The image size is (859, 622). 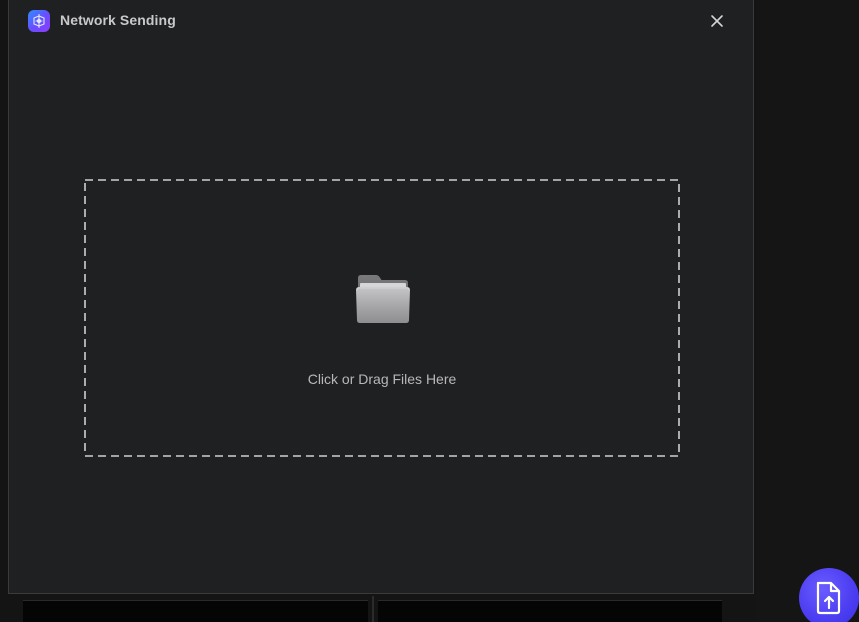 I want to click on network-sending-app-icon, so click(x=39, y=21).